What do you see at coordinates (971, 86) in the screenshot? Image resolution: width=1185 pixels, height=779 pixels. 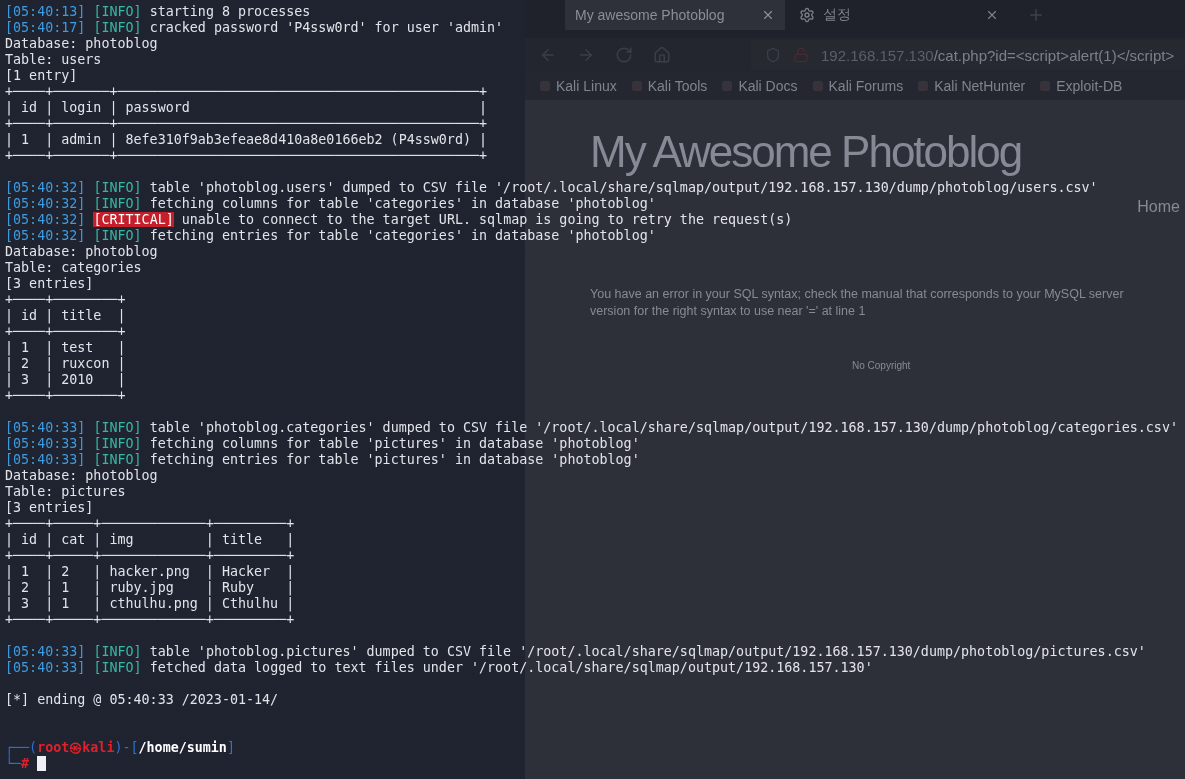 I see `bookmark-link: Kali NetHunter` at bounding box center [971, 86].